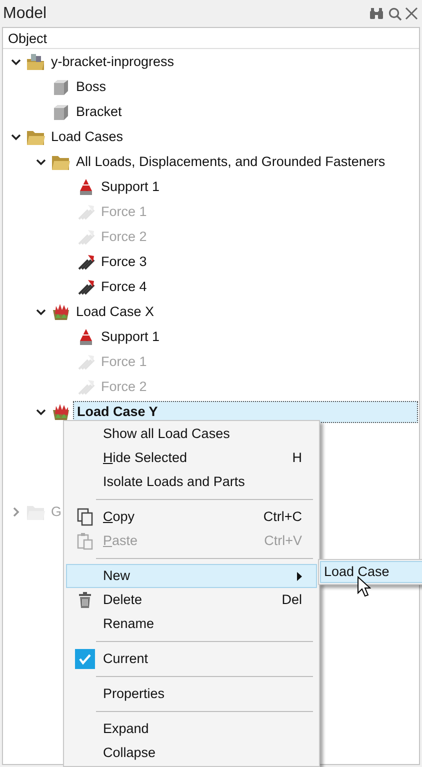  What do you see at coordinates (191, 600) in the screenshot?
I see `menu-item: Delete Del` at bounding box center [191, 600].